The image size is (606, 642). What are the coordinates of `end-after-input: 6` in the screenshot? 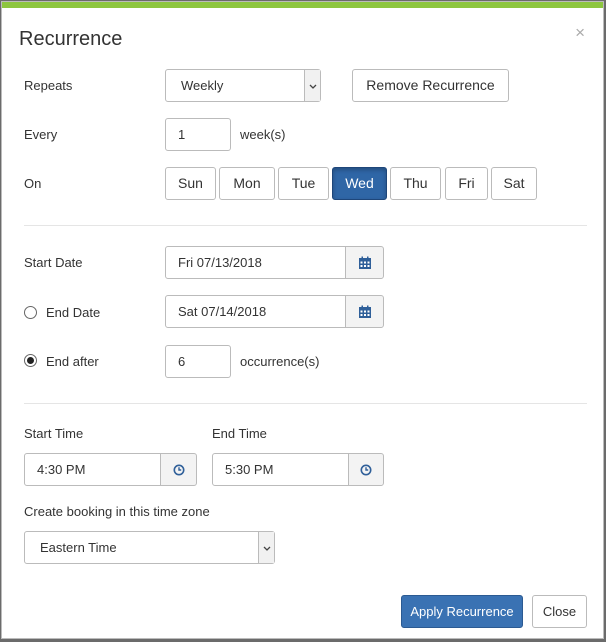 It's located at (198, 361).